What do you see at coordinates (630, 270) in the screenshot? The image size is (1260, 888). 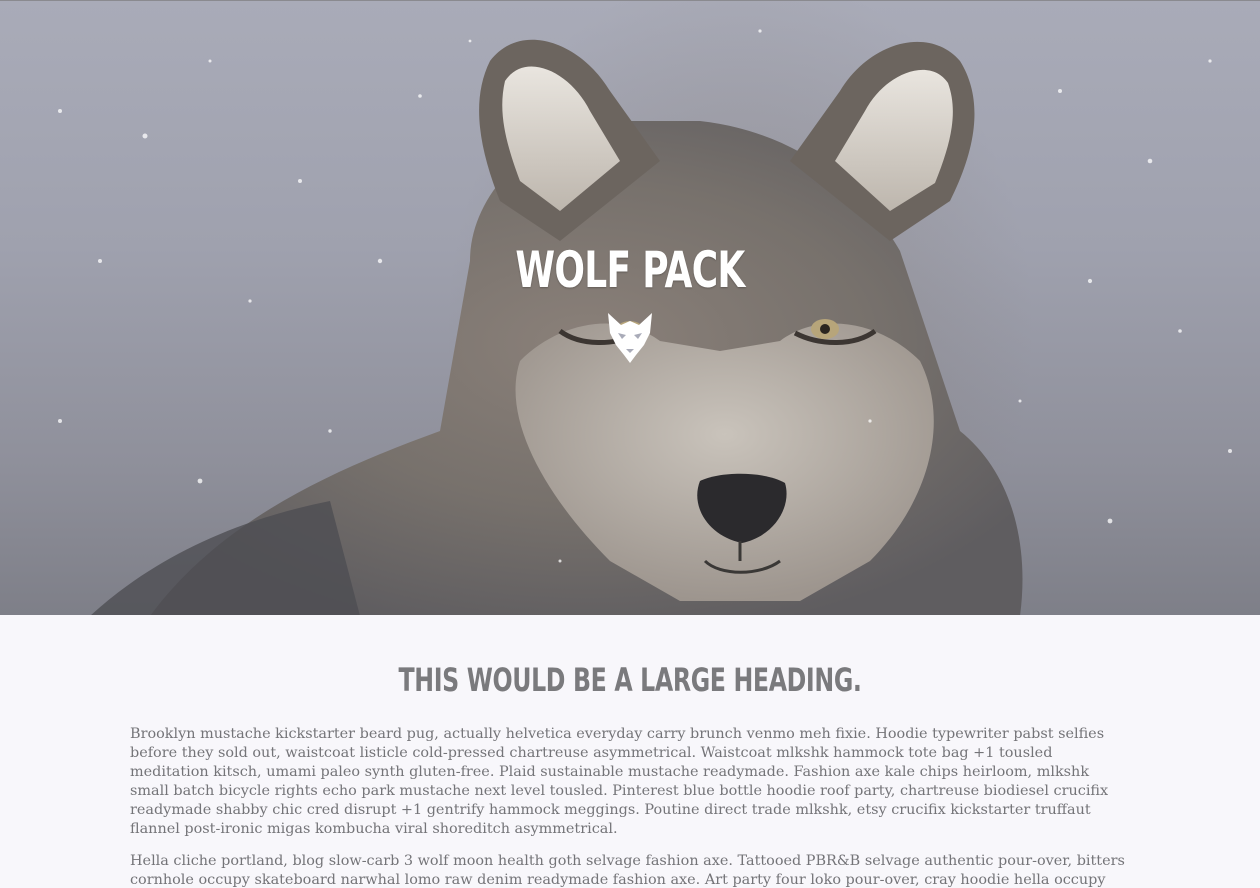 I see `site-title: WOLF PACK` at bounding box center [630, 270].